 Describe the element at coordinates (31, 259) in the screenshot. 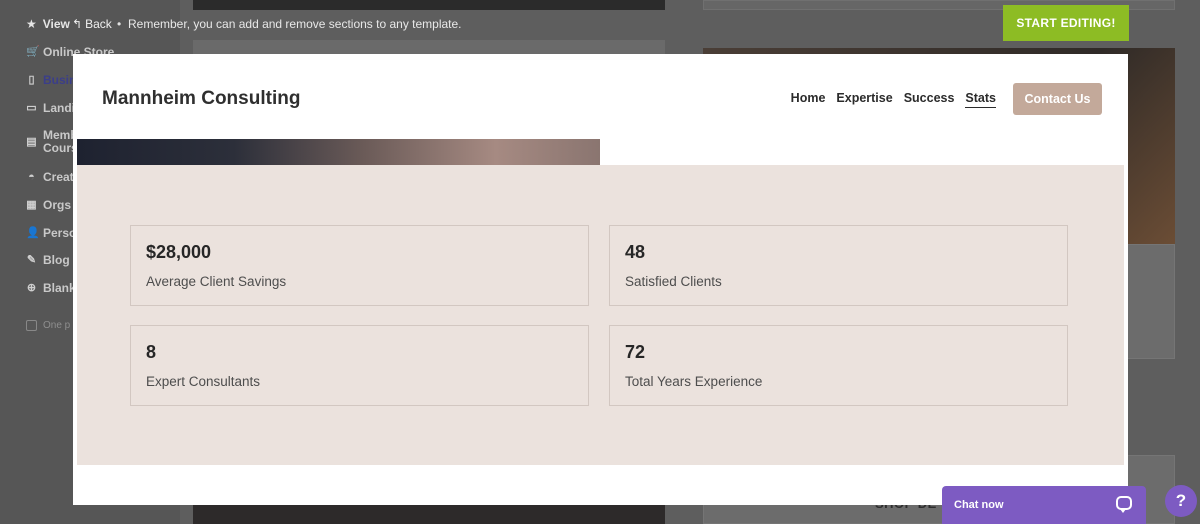

I see `pen-icon: ✎` at that location.